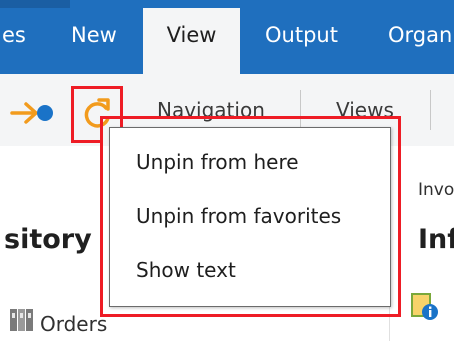 The height and width of the screenshot is (341, 454). I want to click on ribbon-top-strip, so click(35, 4).